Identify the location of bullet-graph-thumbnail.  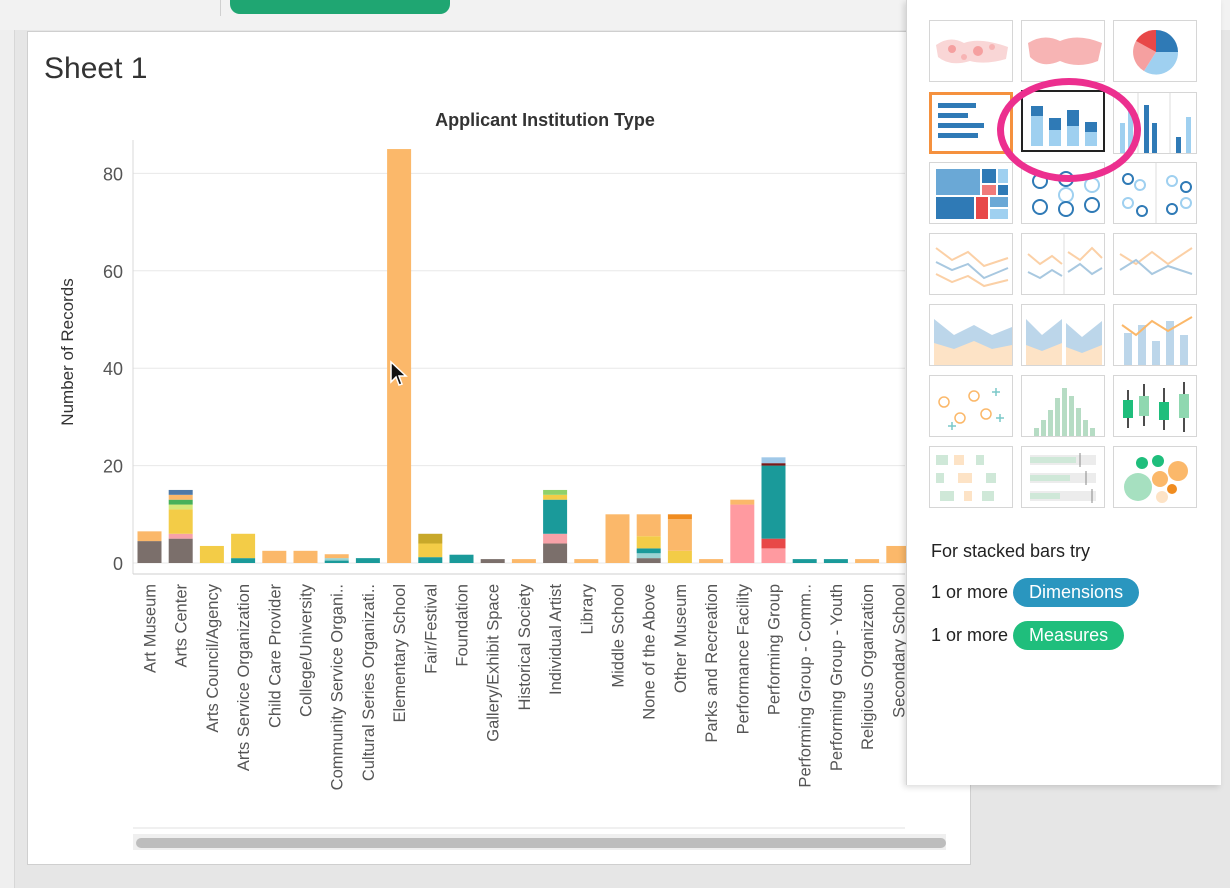
(1063, 477).